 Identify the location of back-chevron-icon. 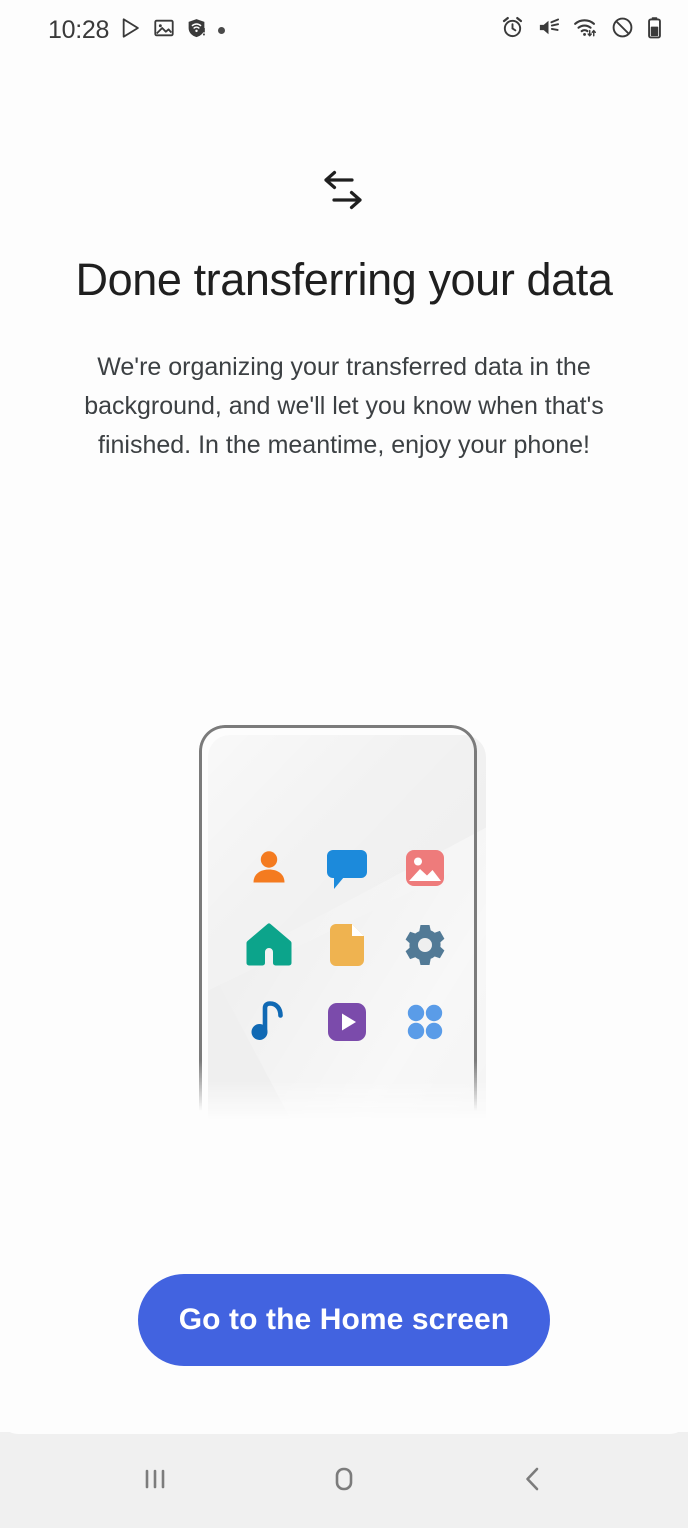
(533, 1480).